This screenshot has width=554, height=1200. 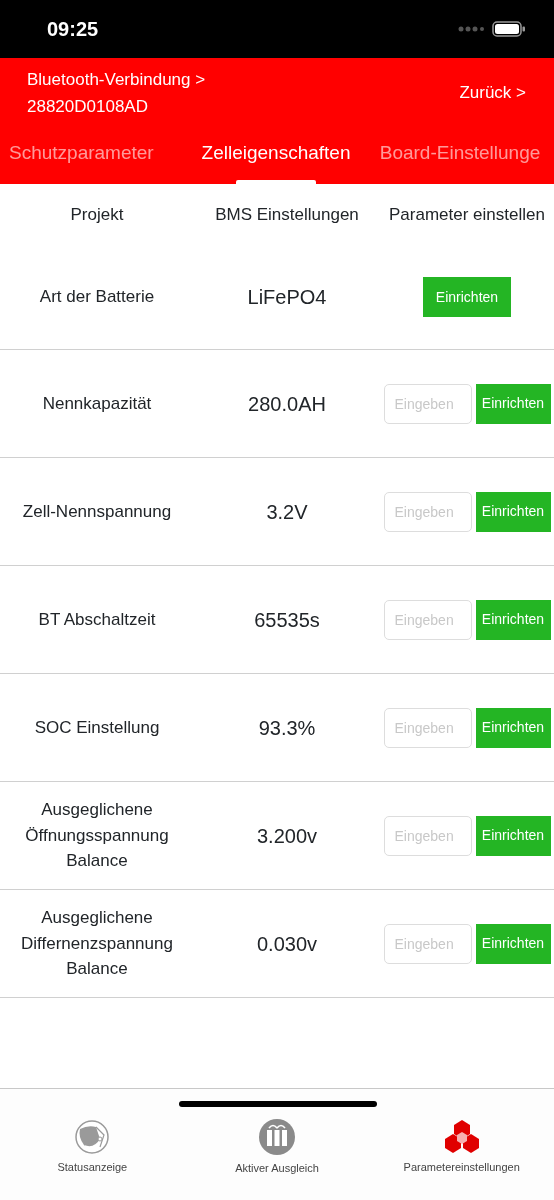 What do you see at coordinates (97, 727) in the screenshot?
I see `row-label: SOC Einstellung` at bounding box center [97, 727].